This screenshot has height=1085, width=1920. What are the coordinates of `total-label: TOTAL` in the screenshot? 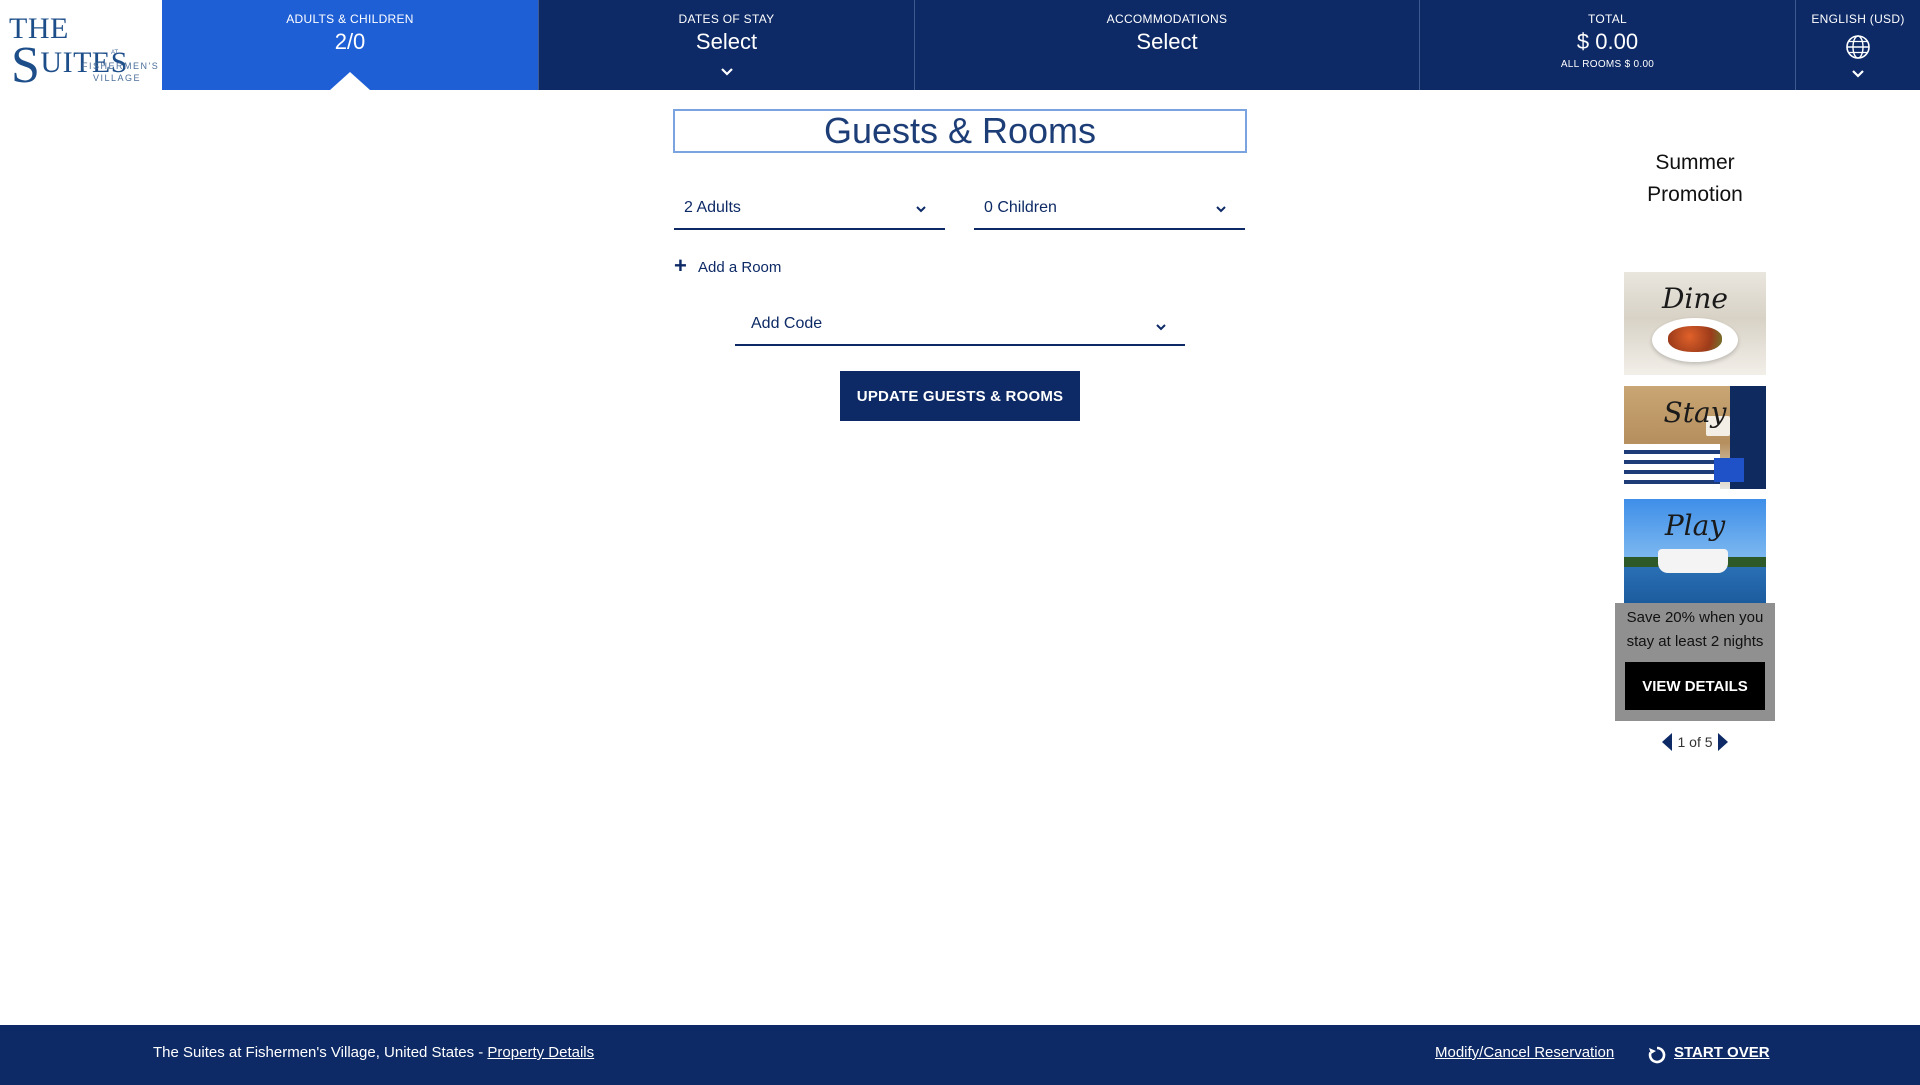 It's located at (1607, 19).